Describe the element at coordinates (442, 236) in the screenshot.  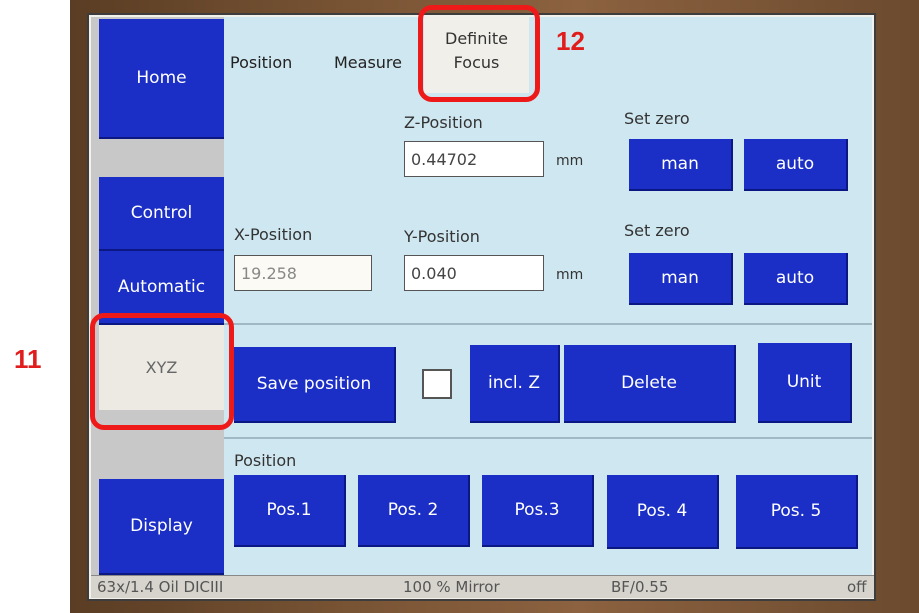
I see `y-position-label: Y-Position` at that location.